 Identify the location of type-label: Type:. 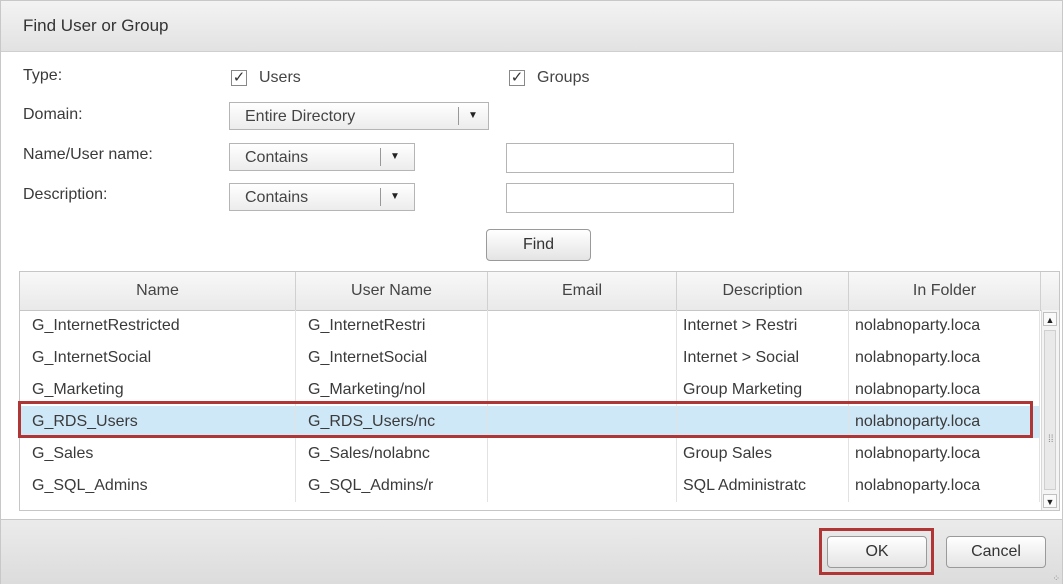
(43, 75).